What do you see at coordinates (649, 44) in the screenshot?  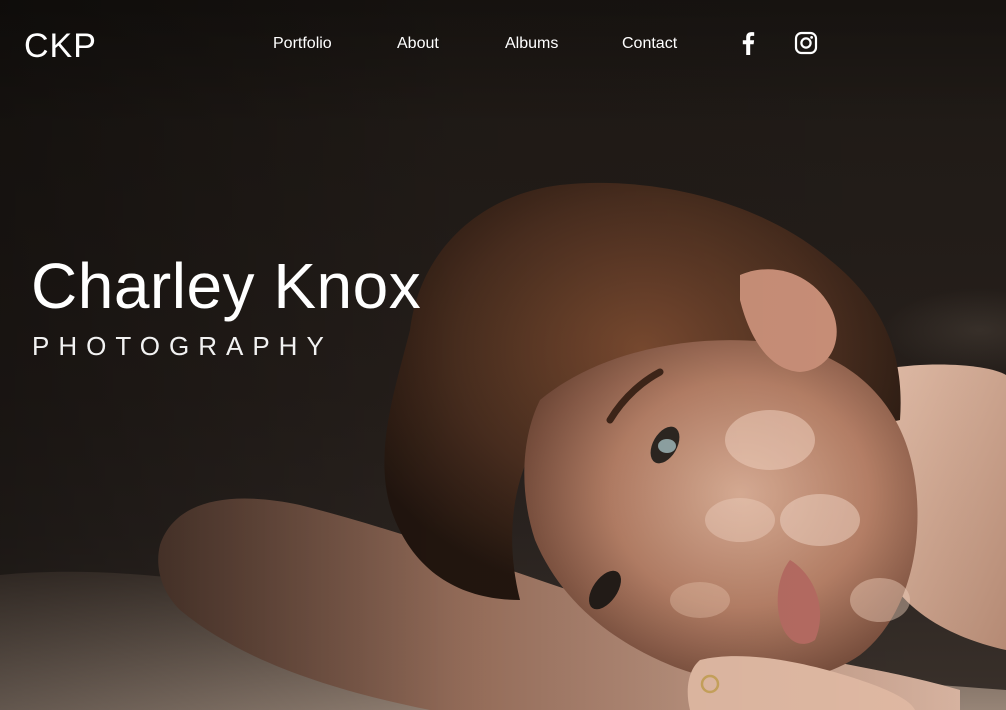 I see `nav-contact-link: Contact` at bounding box center [649, 44].